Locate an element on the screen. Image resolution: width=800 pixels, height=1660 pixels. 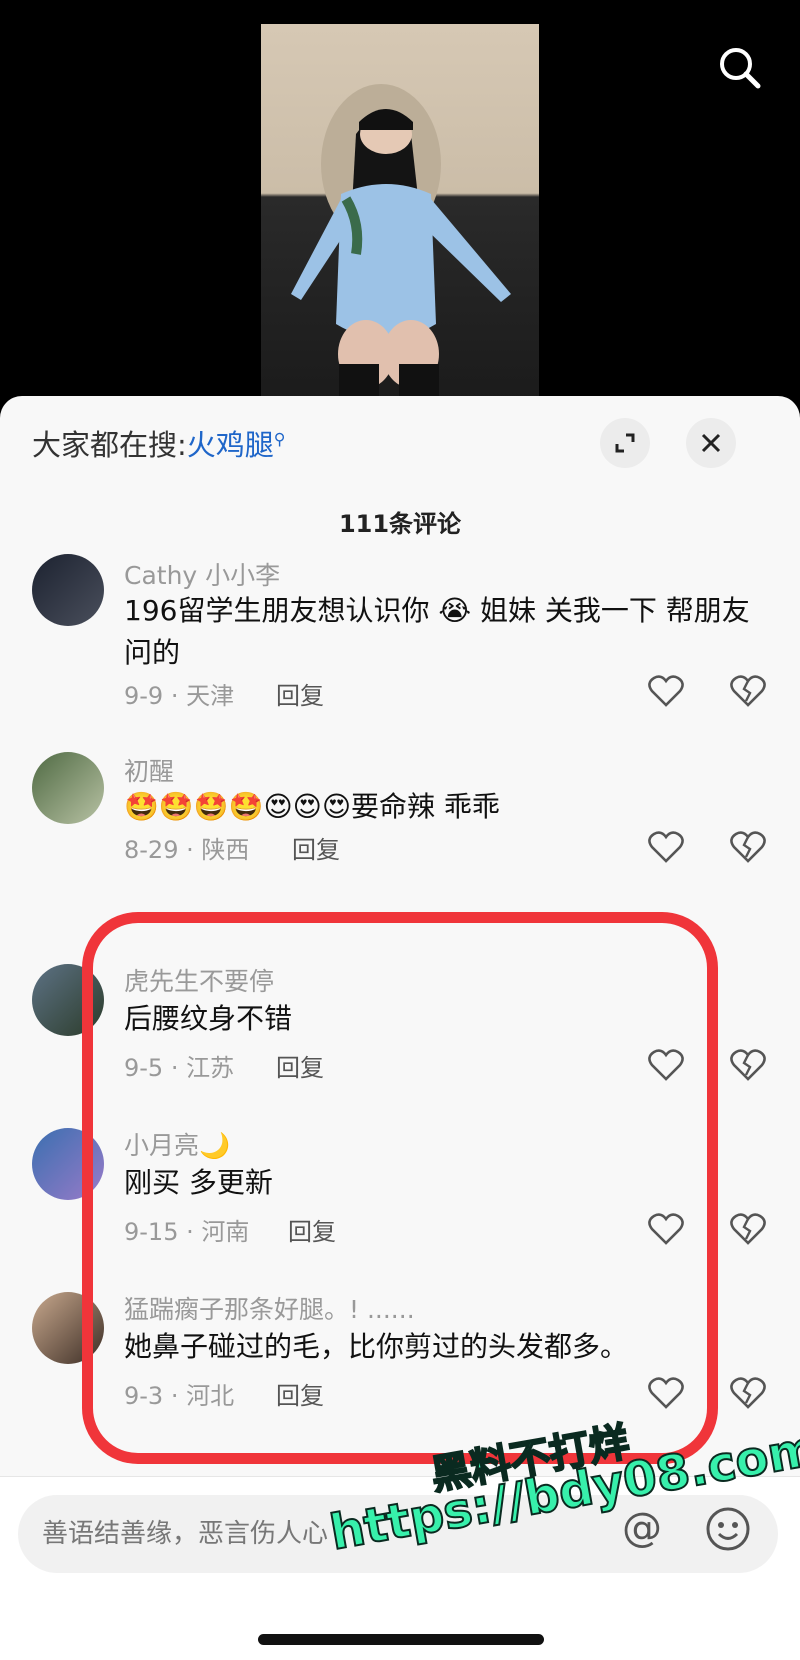
video-thumbnail is located at coordinates (400, 212).